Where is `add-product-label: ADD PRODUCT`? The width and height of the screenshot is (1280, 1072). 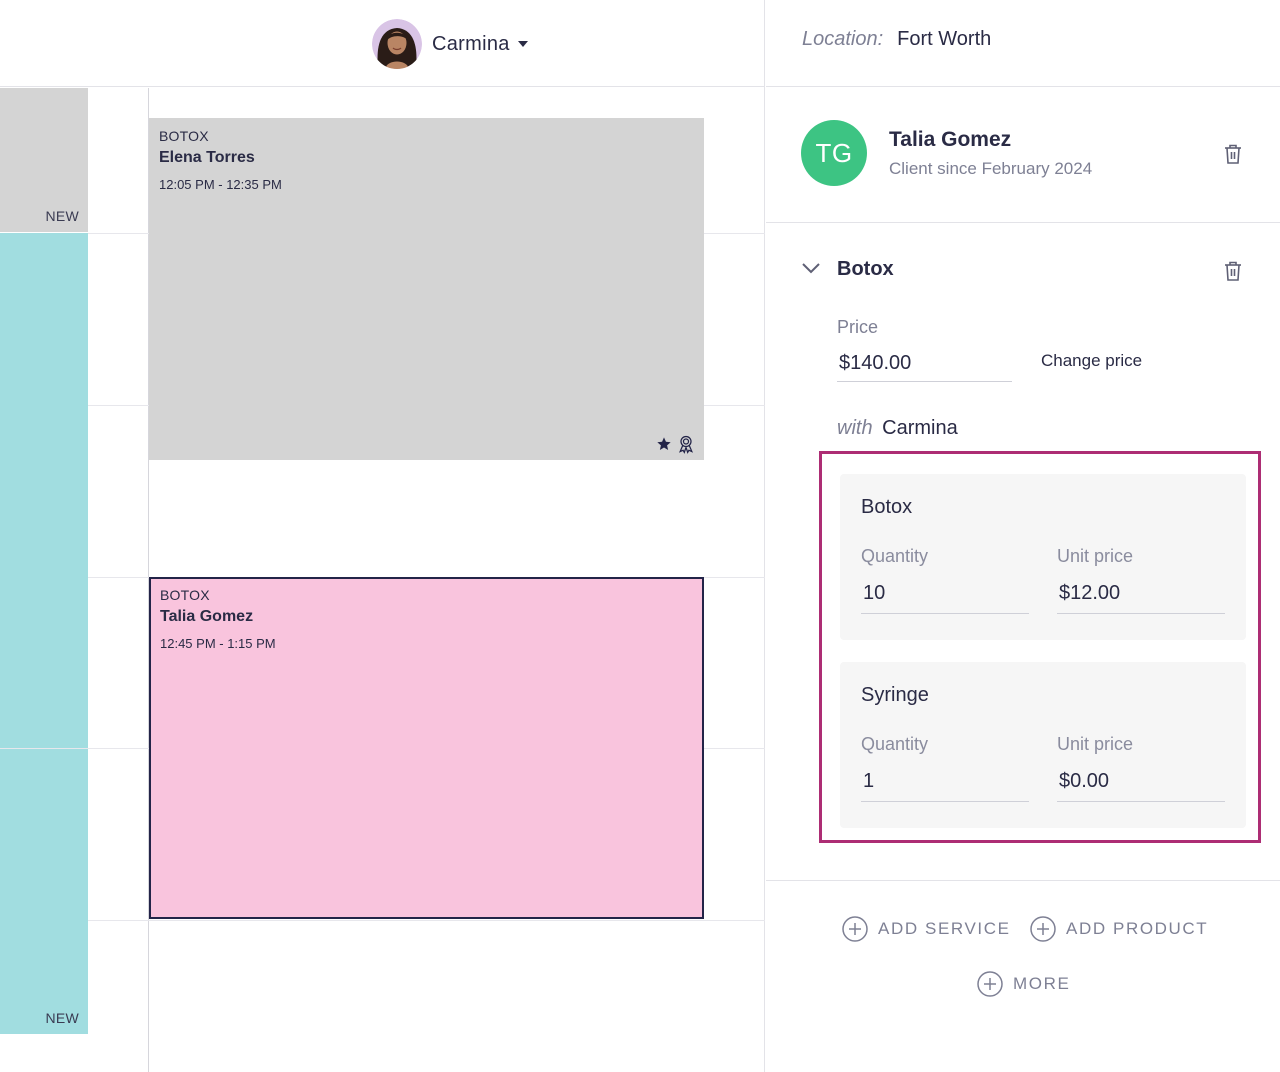 add-product-label: ADD PRODUCT is located at coordinates (1137, 928).